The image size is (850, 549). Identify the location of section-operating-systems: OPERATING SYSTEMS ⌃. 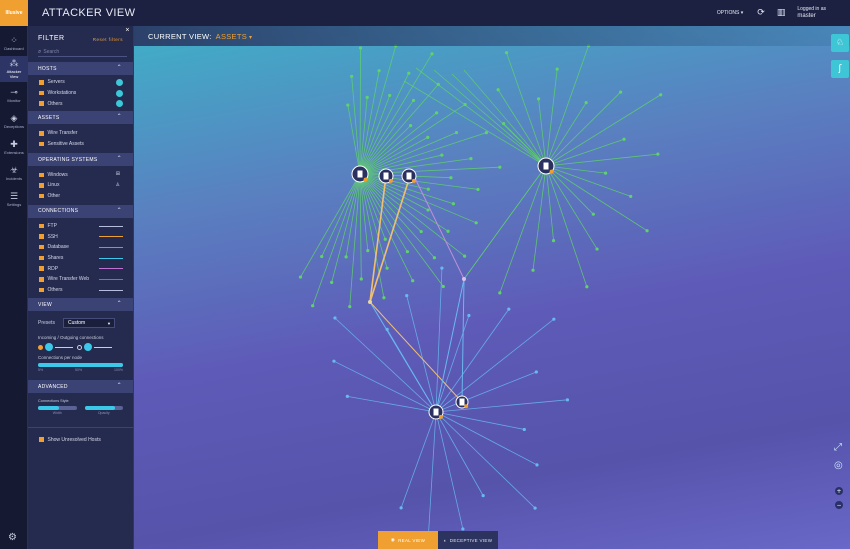
(80, 160).